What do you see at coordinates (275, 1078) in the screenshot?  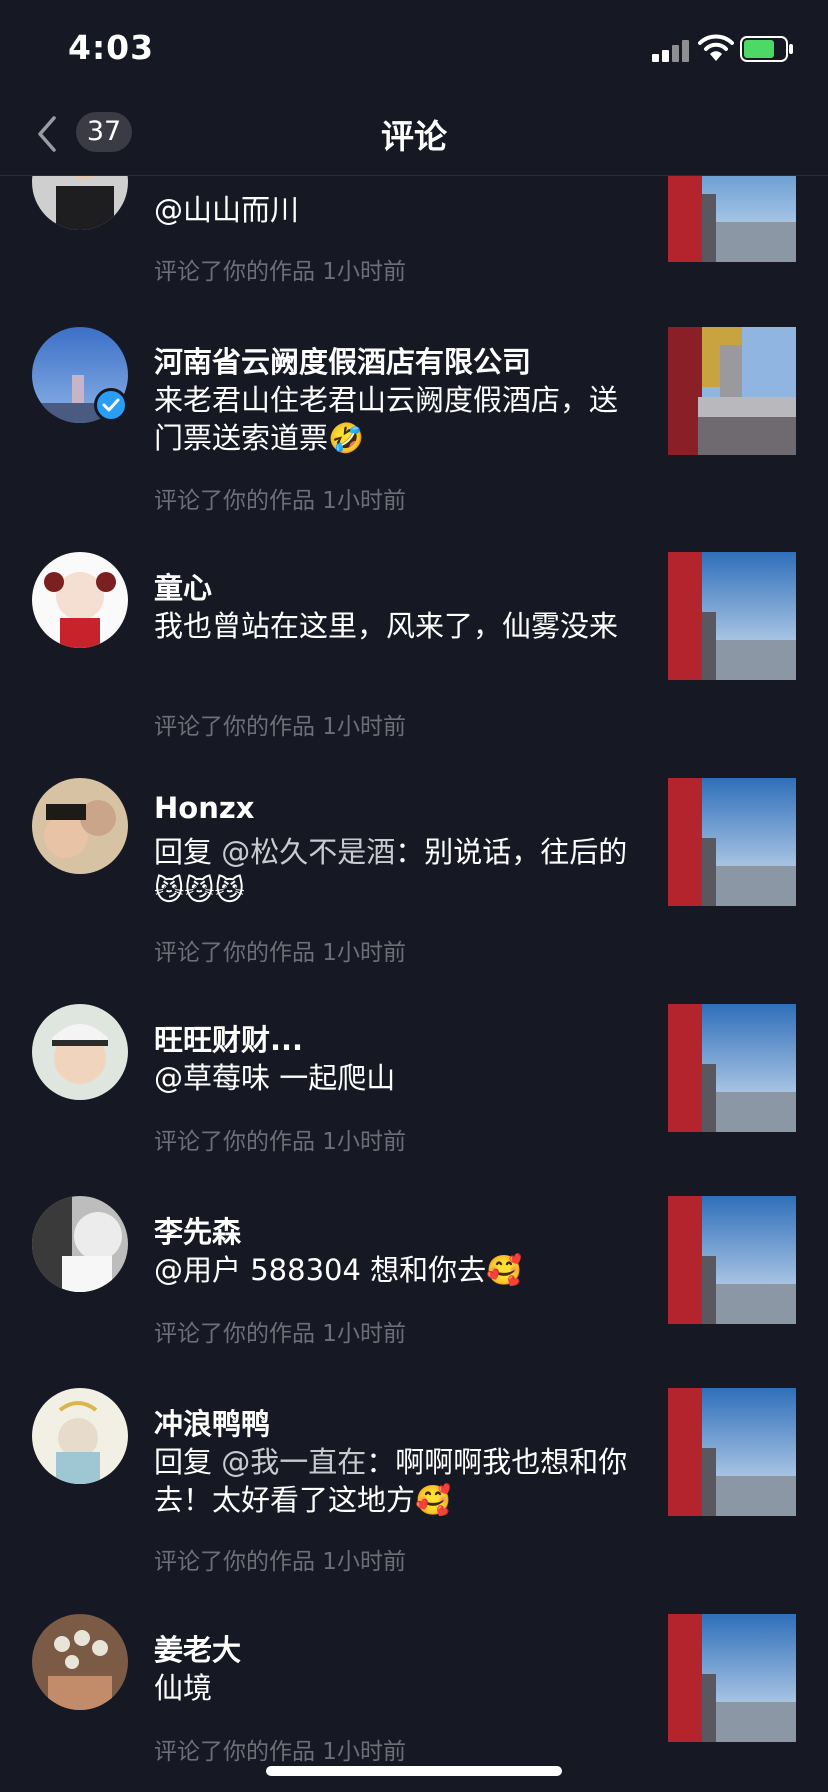 I see `comment-body: @草莓味 一起爬山` at bounding box center [275, 1078].